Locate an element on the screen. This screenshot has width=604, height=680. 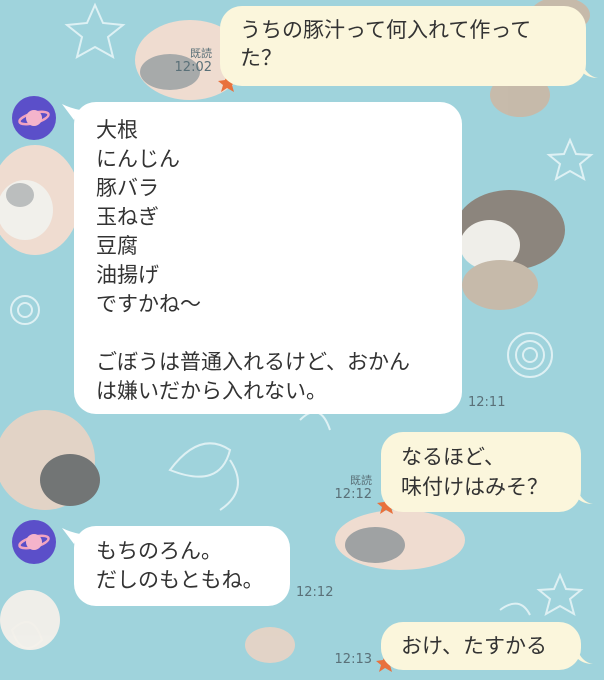
message-time: 12:11 is located at coordinates (487, 402).